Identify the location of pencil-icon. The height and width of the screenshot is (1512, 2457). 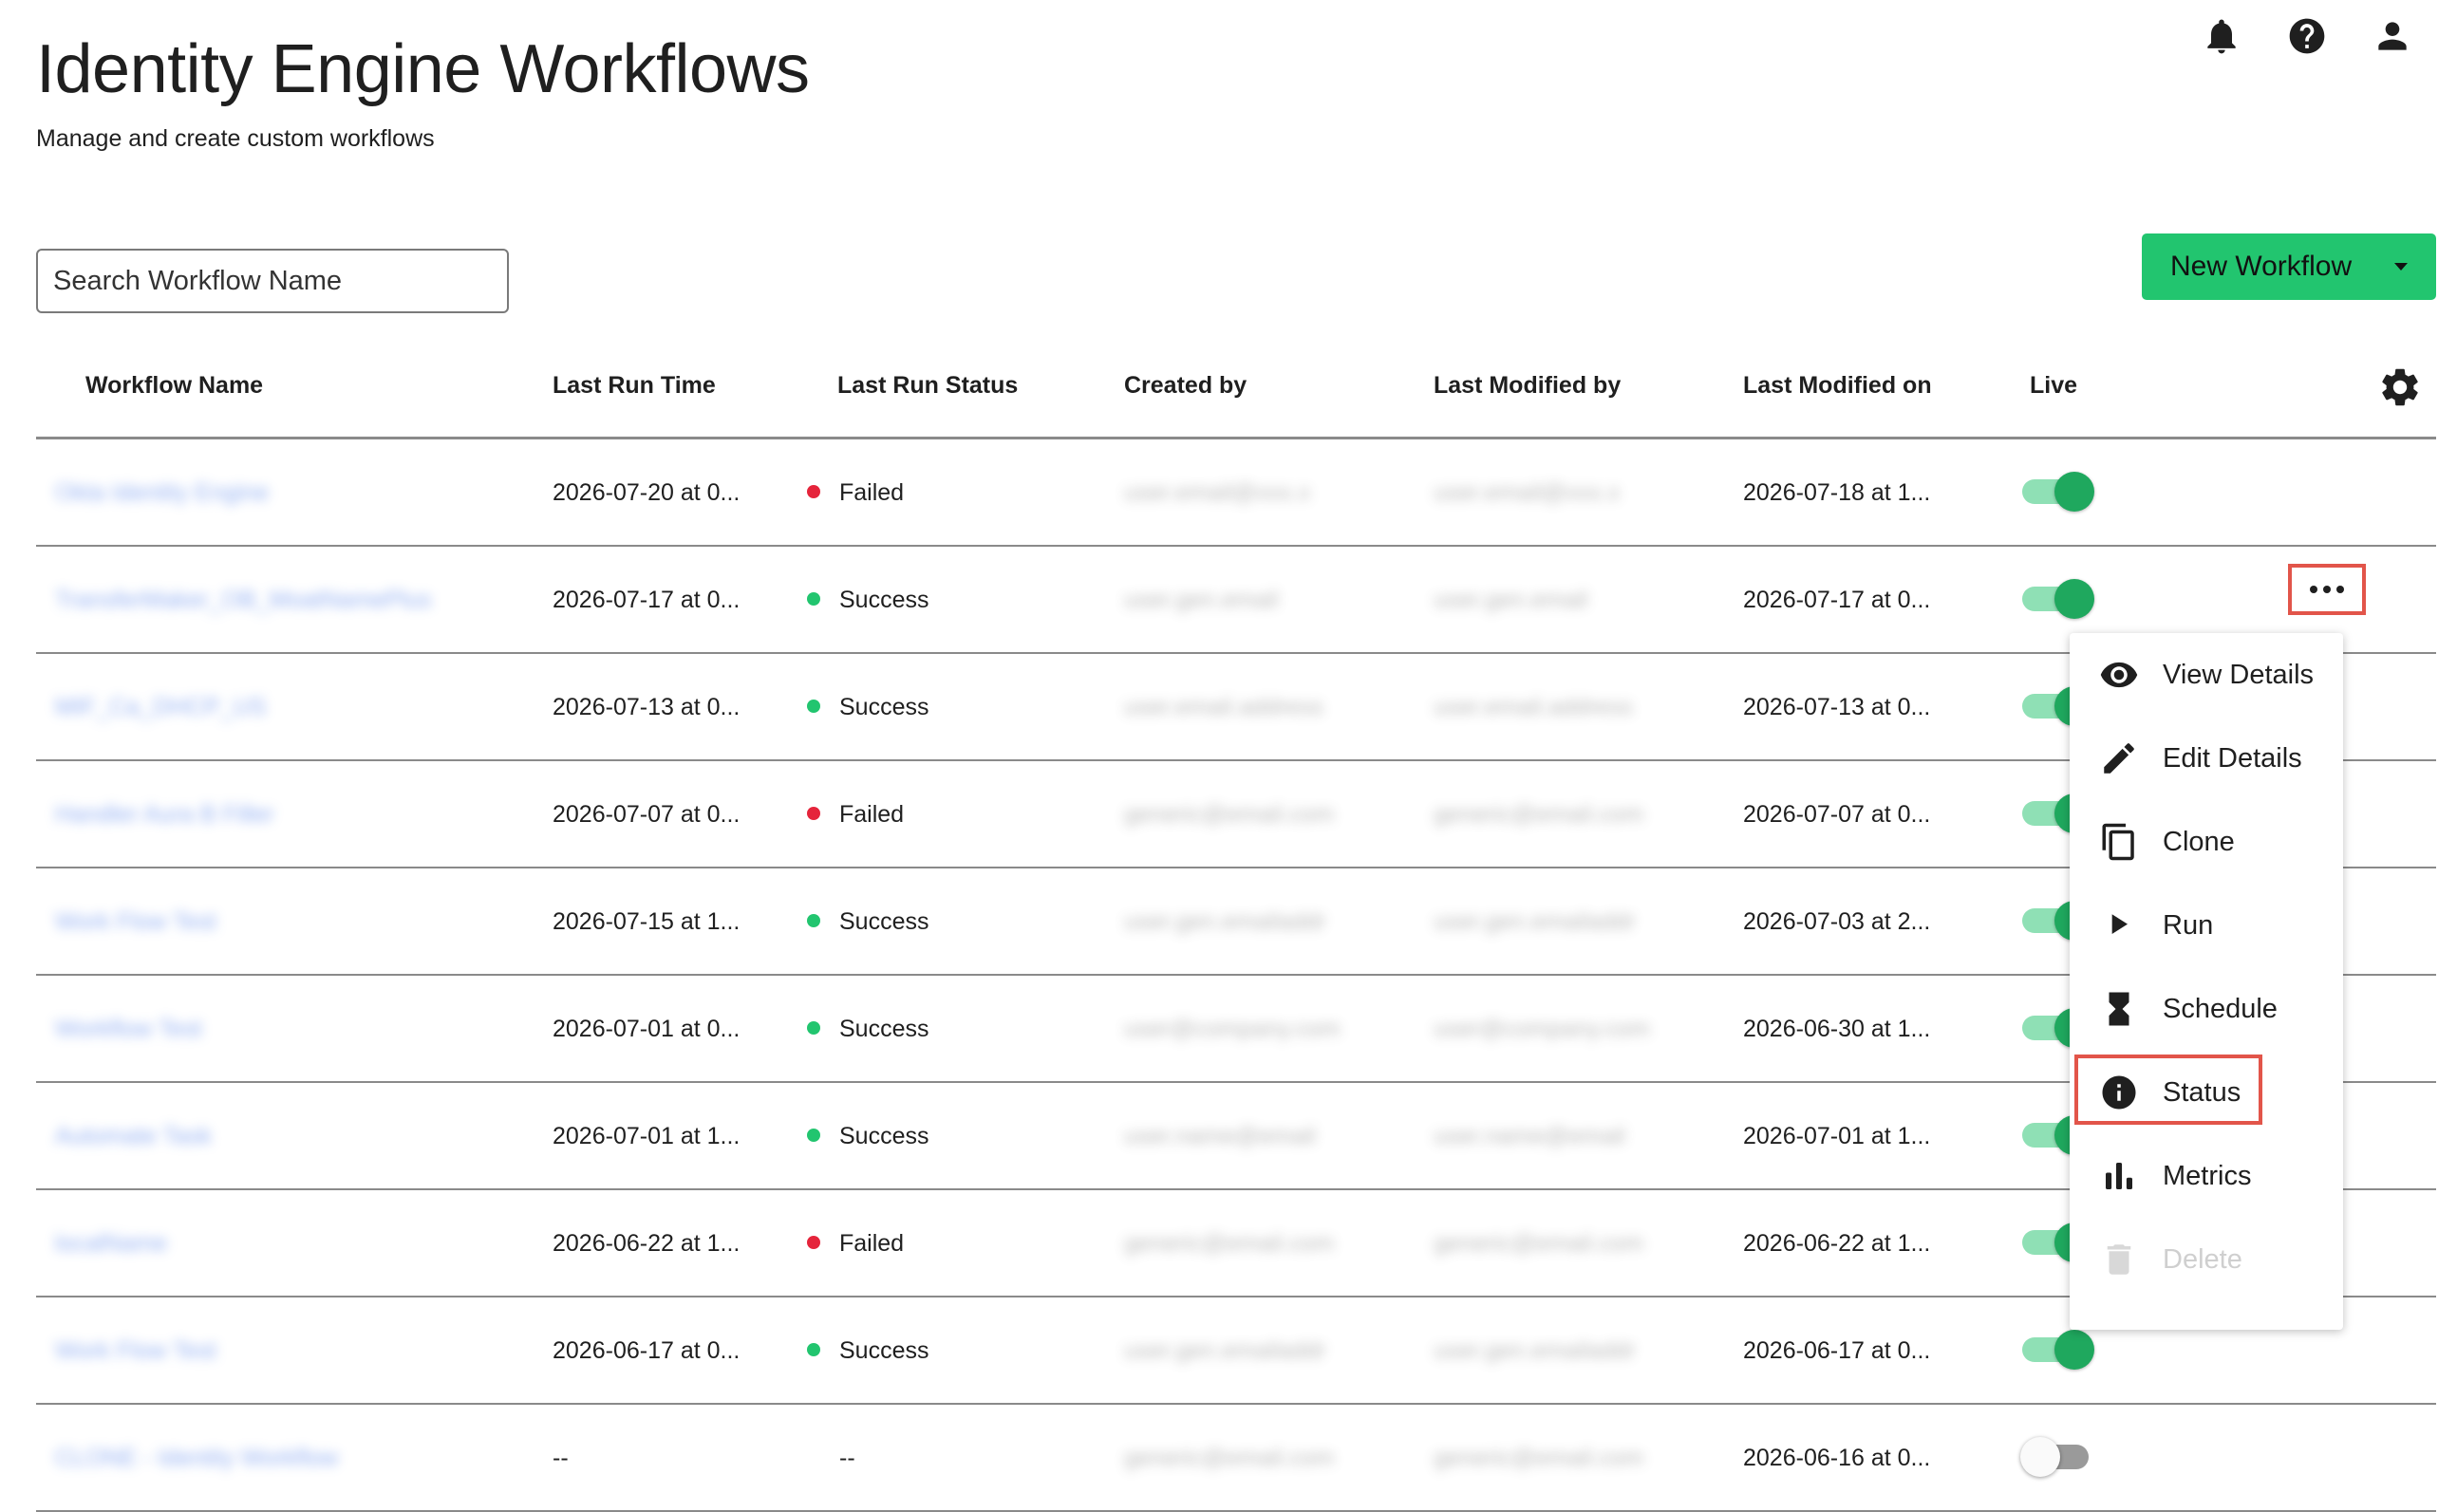
(2119, 758).